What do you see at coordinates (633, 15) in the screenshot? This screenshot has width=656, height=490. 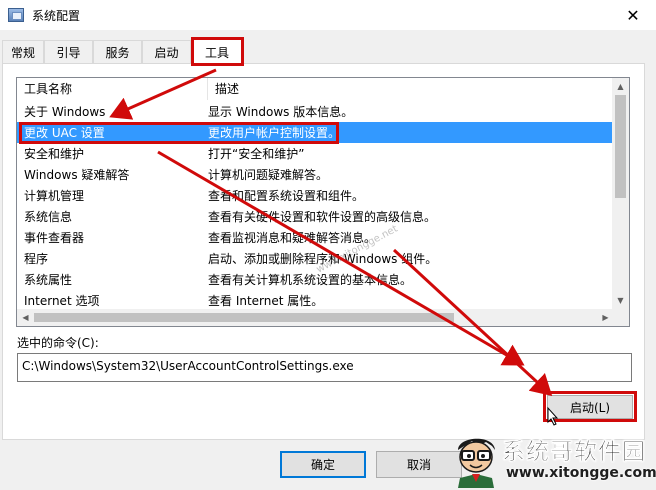 I see `close-icon: ✕` at bounding box center [633, 15].